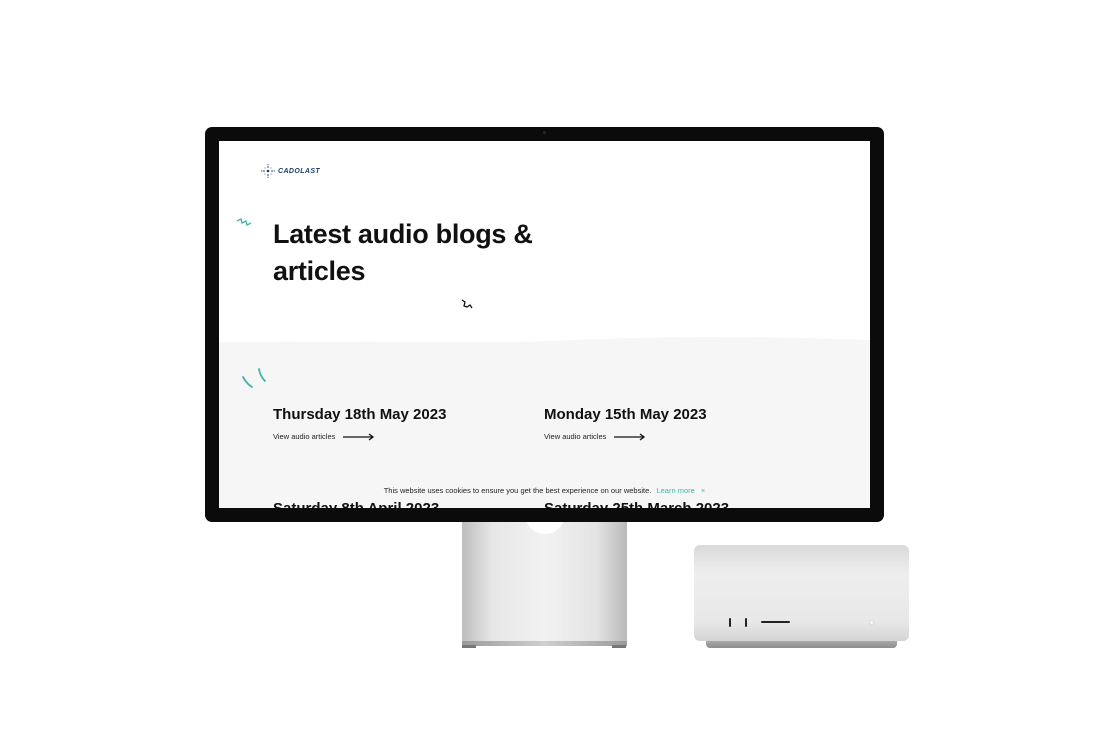 The height and width of the screenshot is (746, 1120). I want to click on article-date: Monday 15th May 2023, so click(625, 414).